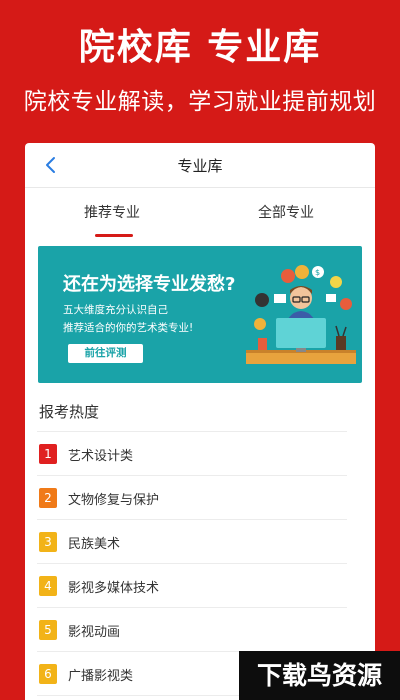 This screenshot has height=700, width=400. Describe the element at coordinates (192, 586) in the screenshot. I see `list-item: 4 影视多媒体技术` at that location.